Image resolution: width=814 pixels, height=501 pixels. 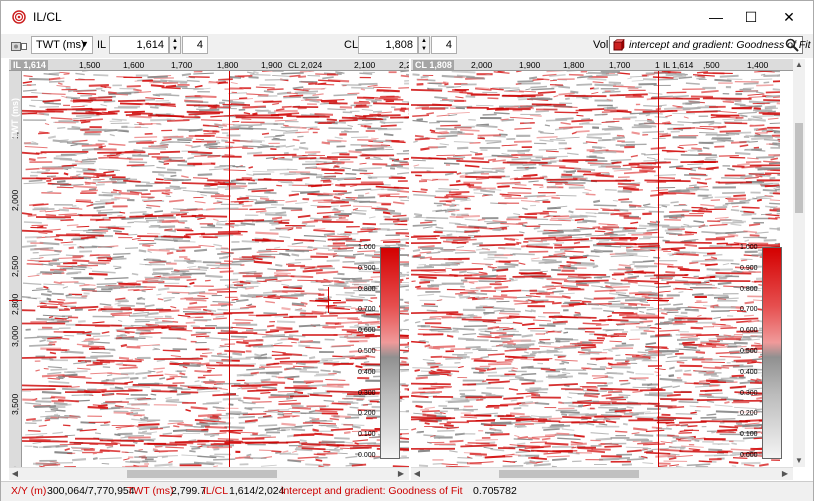 I want to click on cl-step-value: 4, so click(x=448, y=45).